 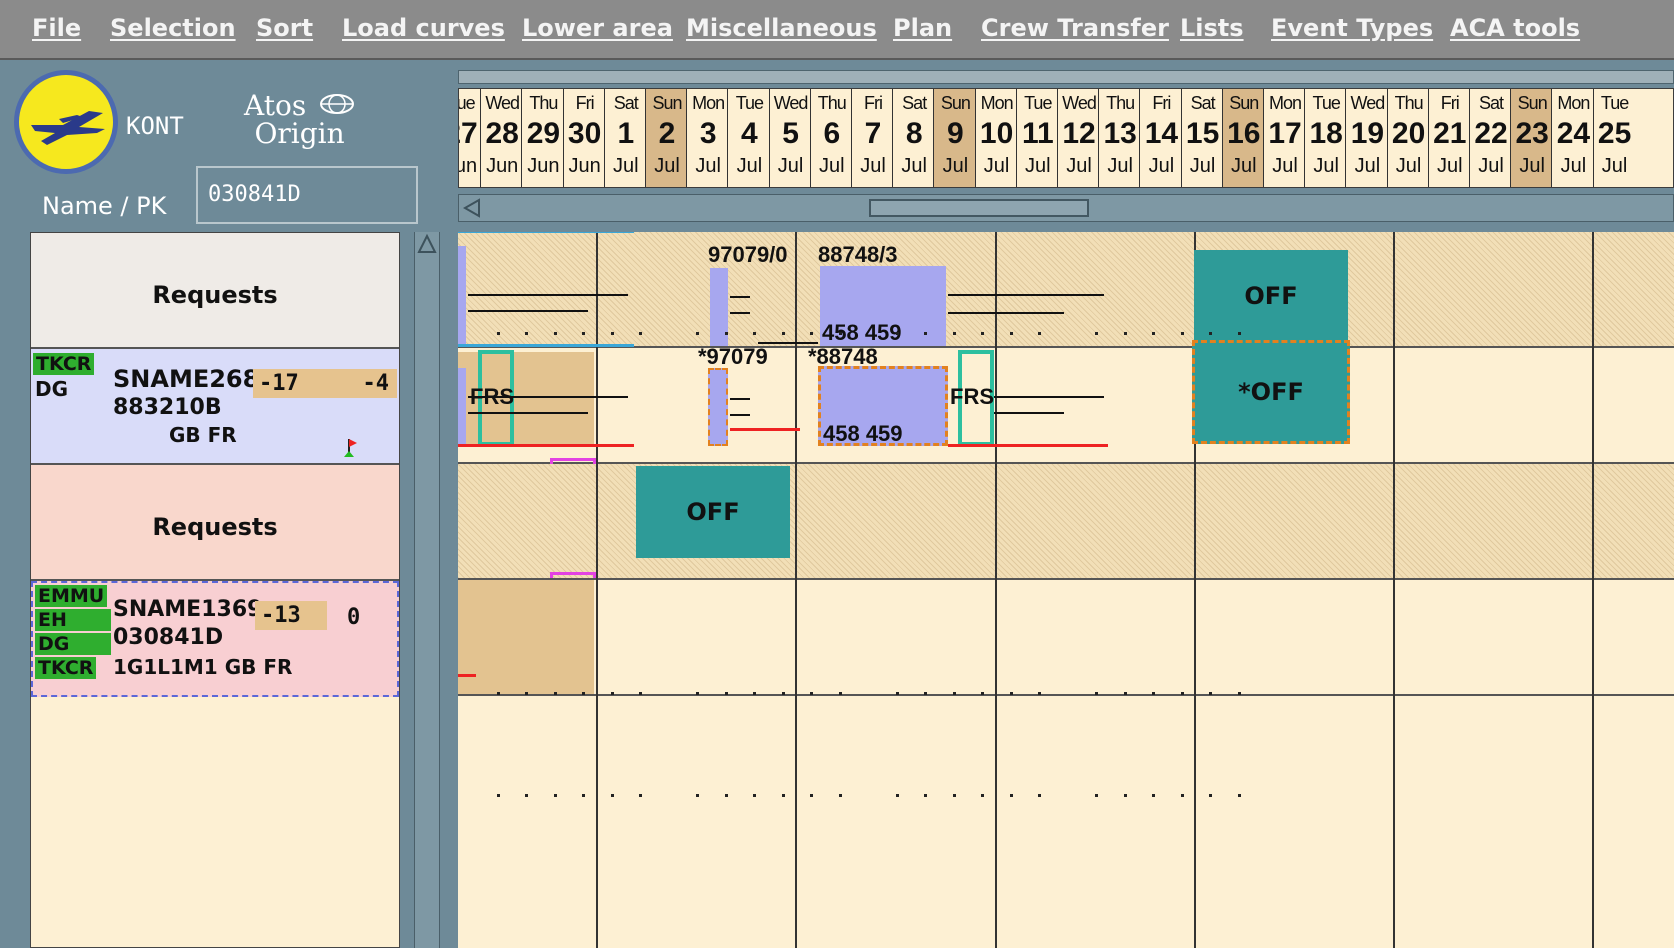 I want to click on requests-row-1: Requests, so click(x=215, y=291).